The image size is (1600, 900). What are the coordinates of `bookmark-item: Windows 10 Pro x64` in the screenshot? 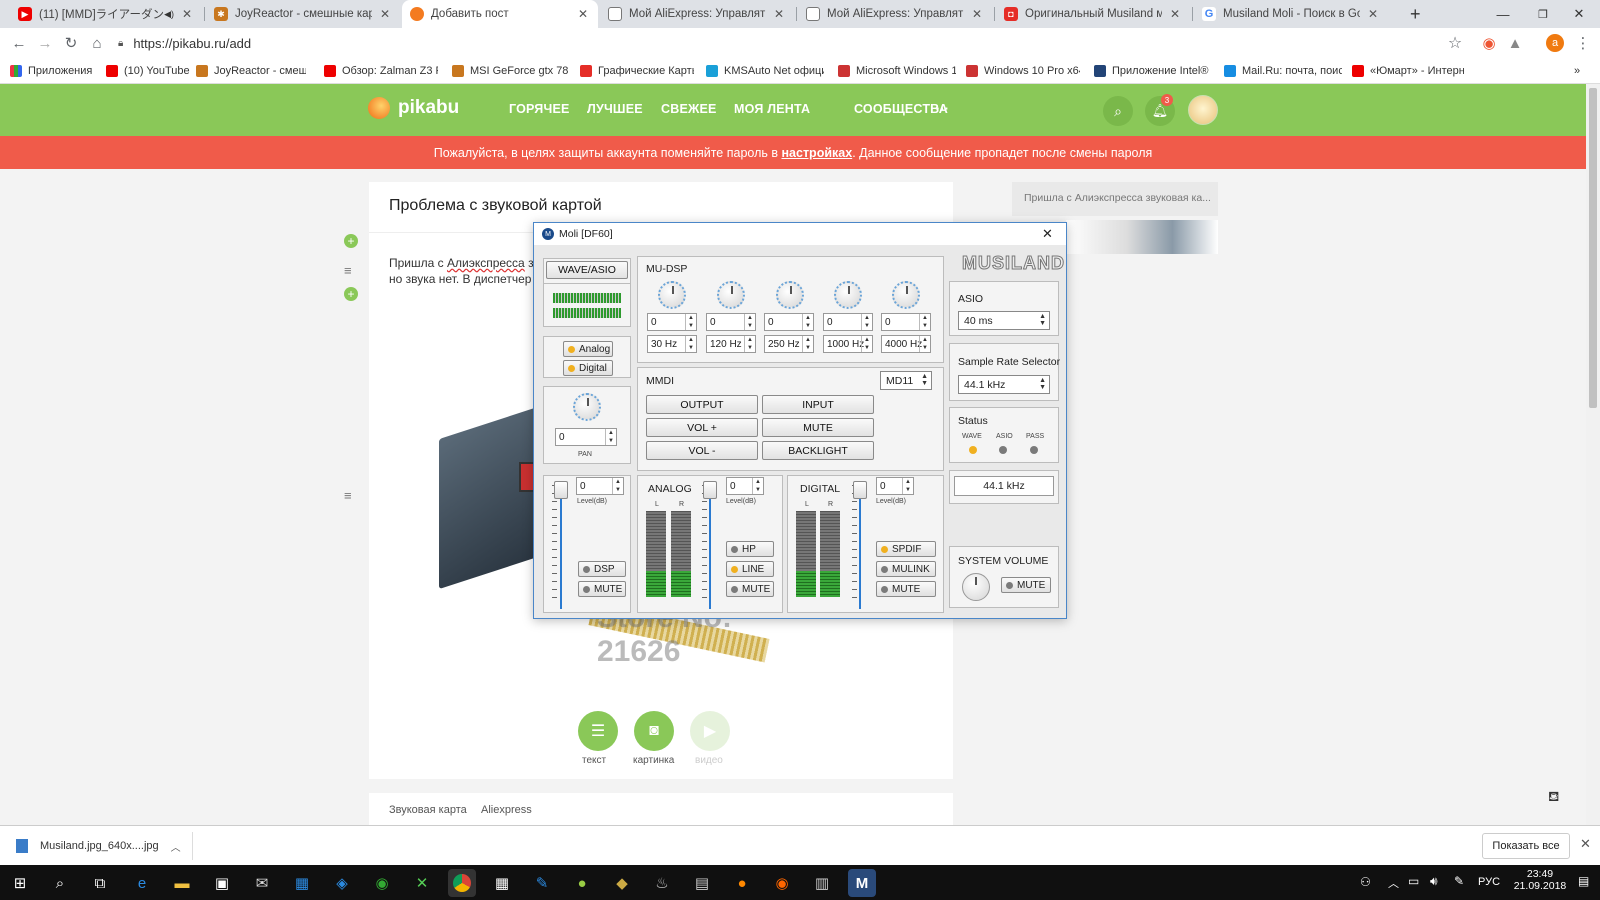 It's located at (1023, 71).